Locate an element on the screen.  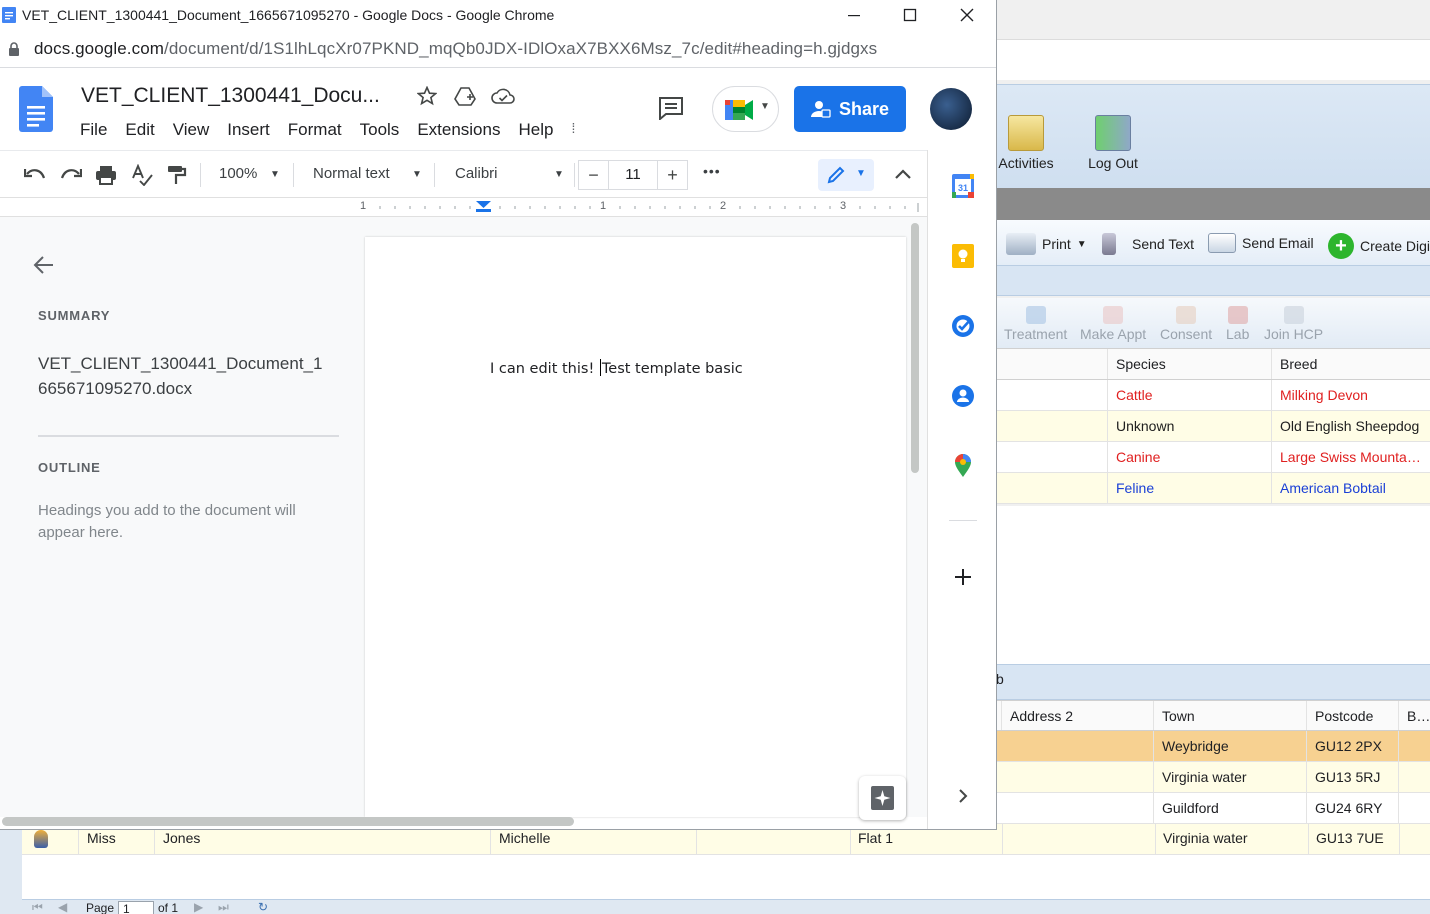
font-size-input: 11 is located at coordinates (633, 175).